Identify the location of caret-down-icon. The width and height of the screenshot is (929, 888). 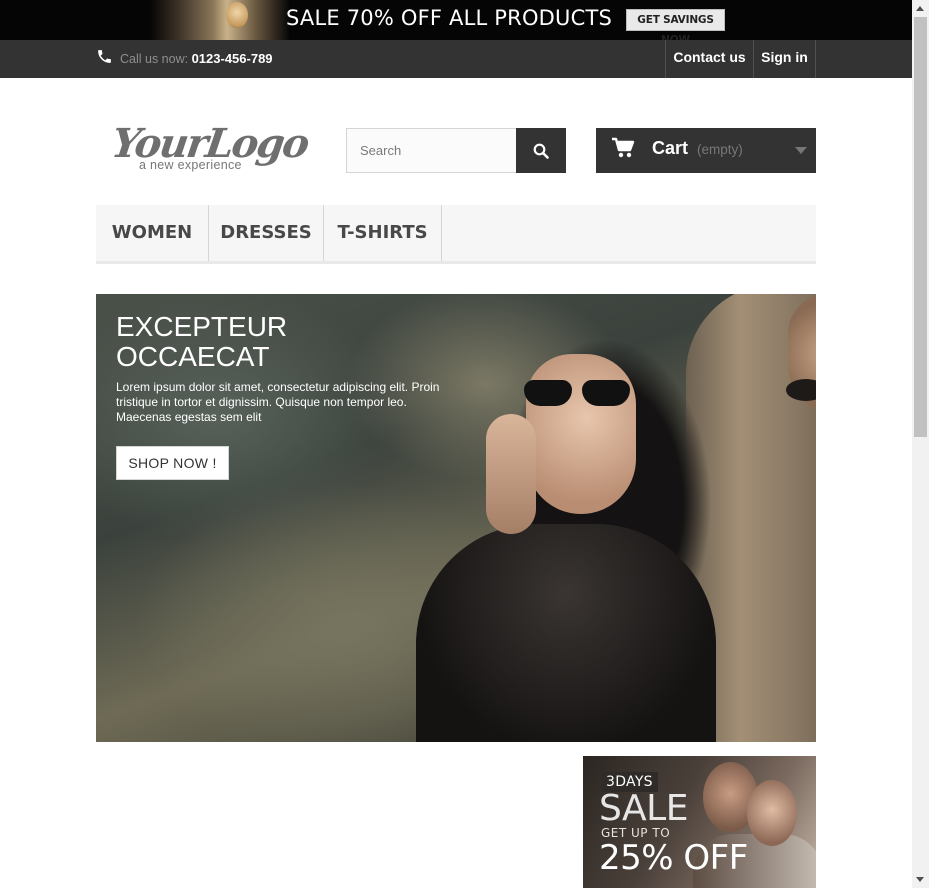
(801, 150).